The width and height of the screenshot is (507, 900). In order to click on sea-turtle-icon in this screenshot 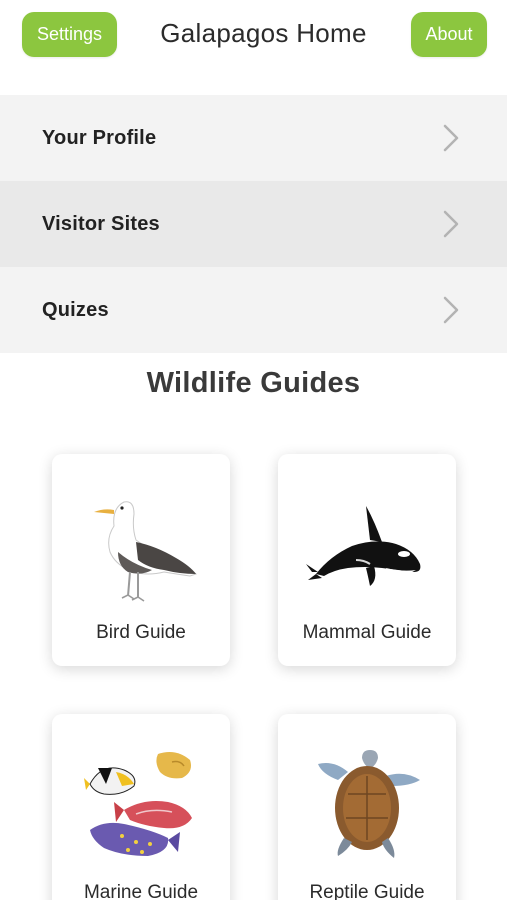, I will do `click(369, 804)`.